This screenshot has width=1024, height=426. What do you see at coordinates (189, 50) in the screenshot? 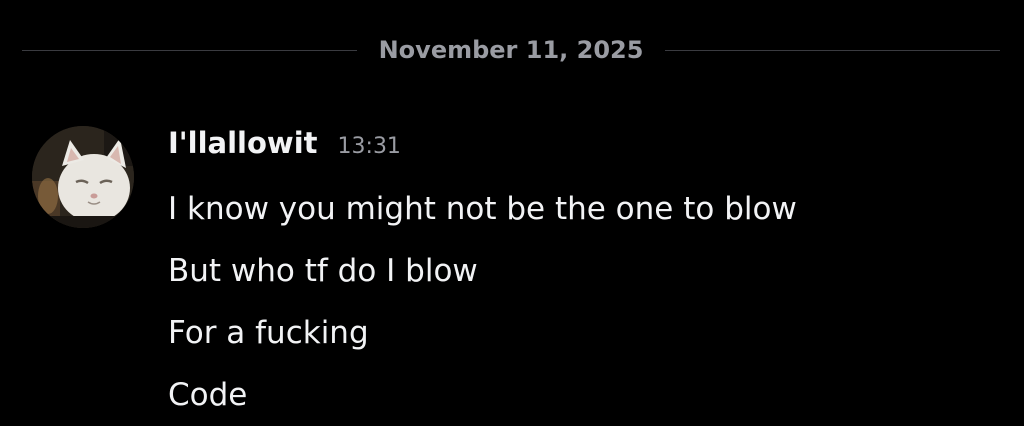
I see `divider-line-left` at bounding box center [189, 50].